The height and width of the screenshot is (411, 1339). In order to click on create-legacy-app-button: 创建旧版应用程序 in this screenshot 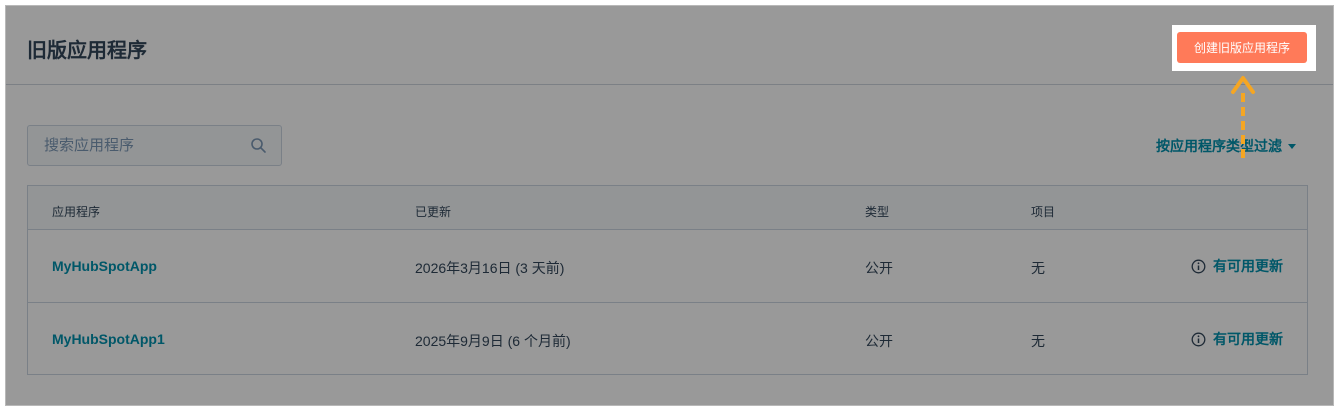, I will do `click(1242, 47)`.